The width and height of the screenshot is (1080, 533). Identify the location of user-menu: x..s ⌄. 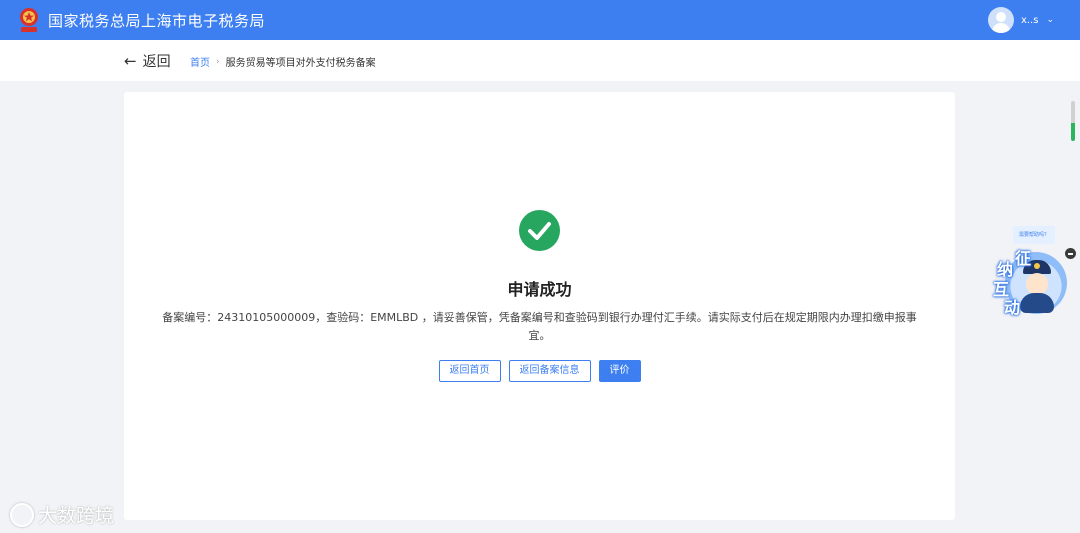
(1020, 20).